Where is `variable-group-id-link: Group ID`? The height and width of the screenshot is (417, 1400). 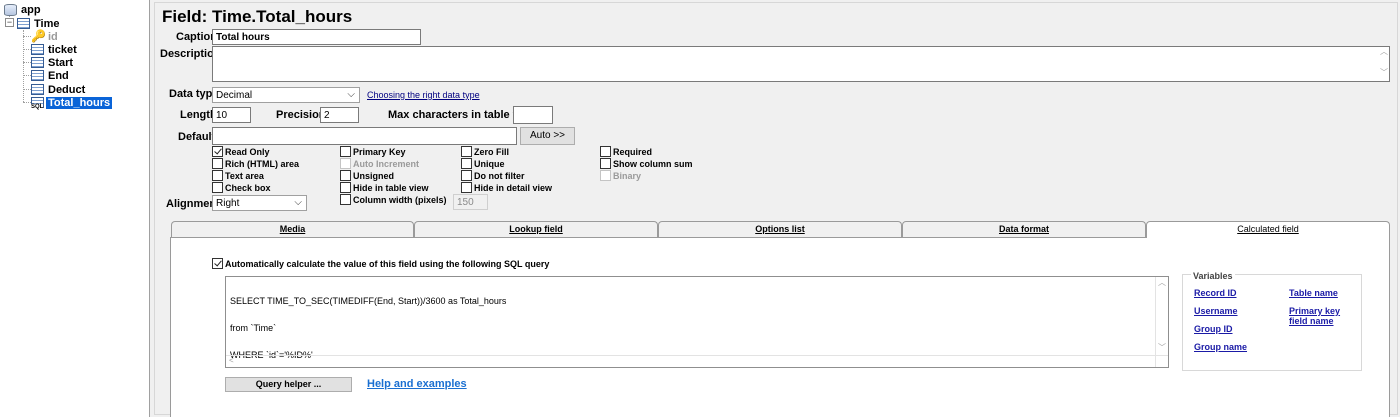
variable-group-id-link: Group ID is located at coordinates (1213, 329).